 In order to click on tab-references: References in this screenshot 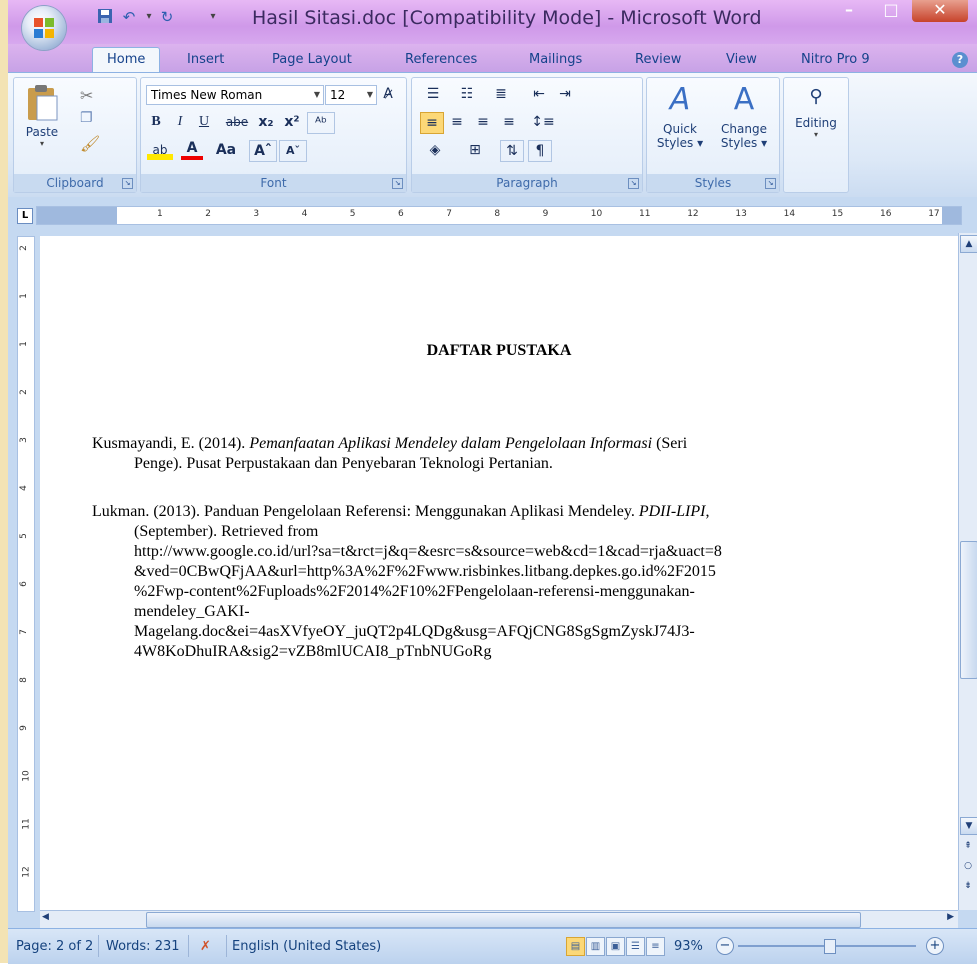, I will do `click(441, 59)`.